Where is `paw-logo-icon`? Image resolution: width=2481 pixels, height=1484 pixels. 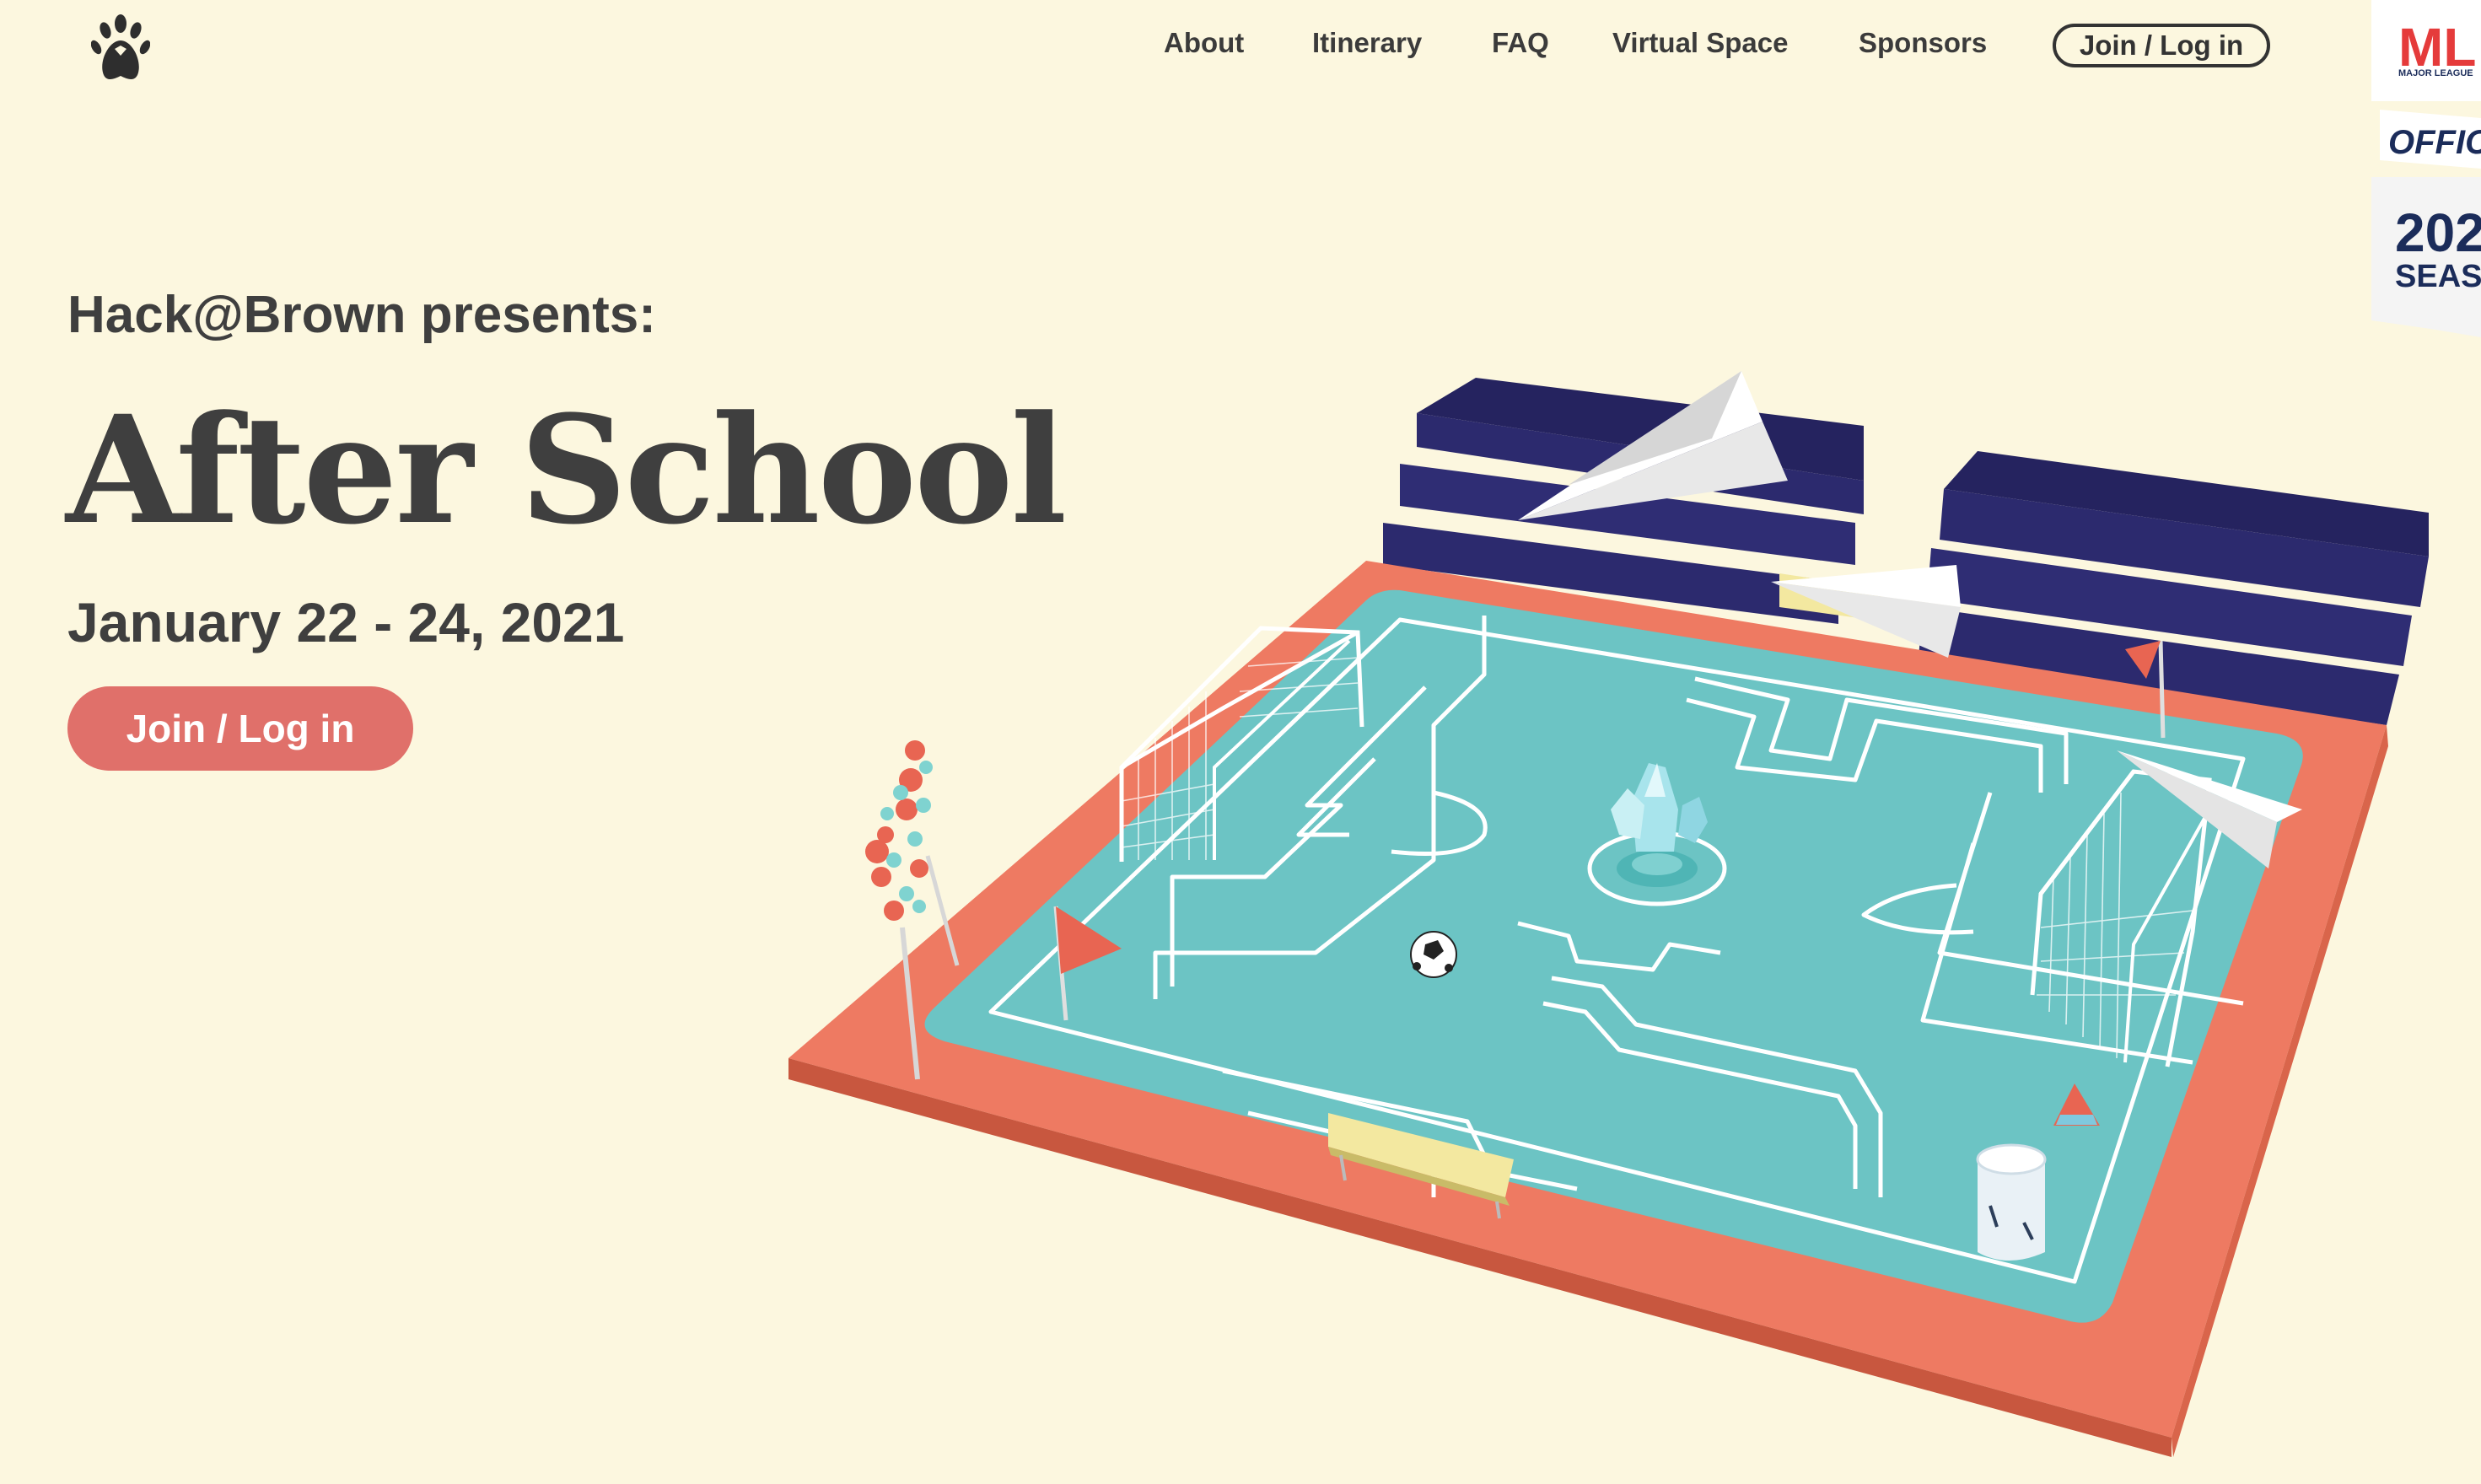
paw-logo-icon is located at coordinates (120, 48).